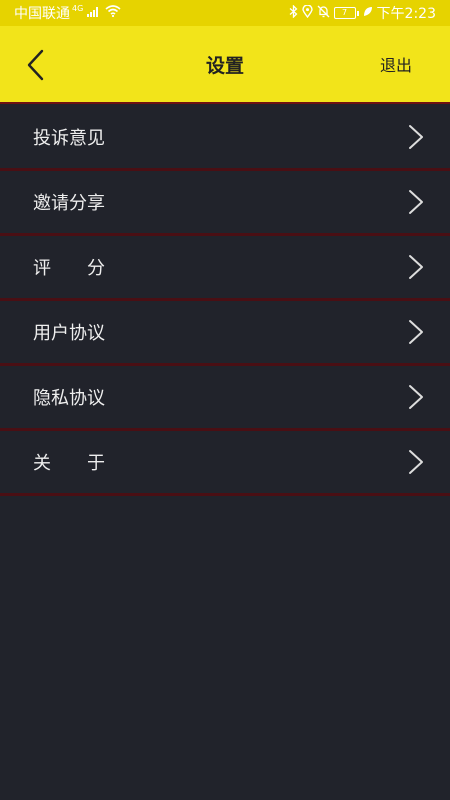 This screenshot has height=800, width=450. Describe the element at coordinates (225, 333) in the screenshot. I see `list-item-user-agreement: 用户协议` at that location.